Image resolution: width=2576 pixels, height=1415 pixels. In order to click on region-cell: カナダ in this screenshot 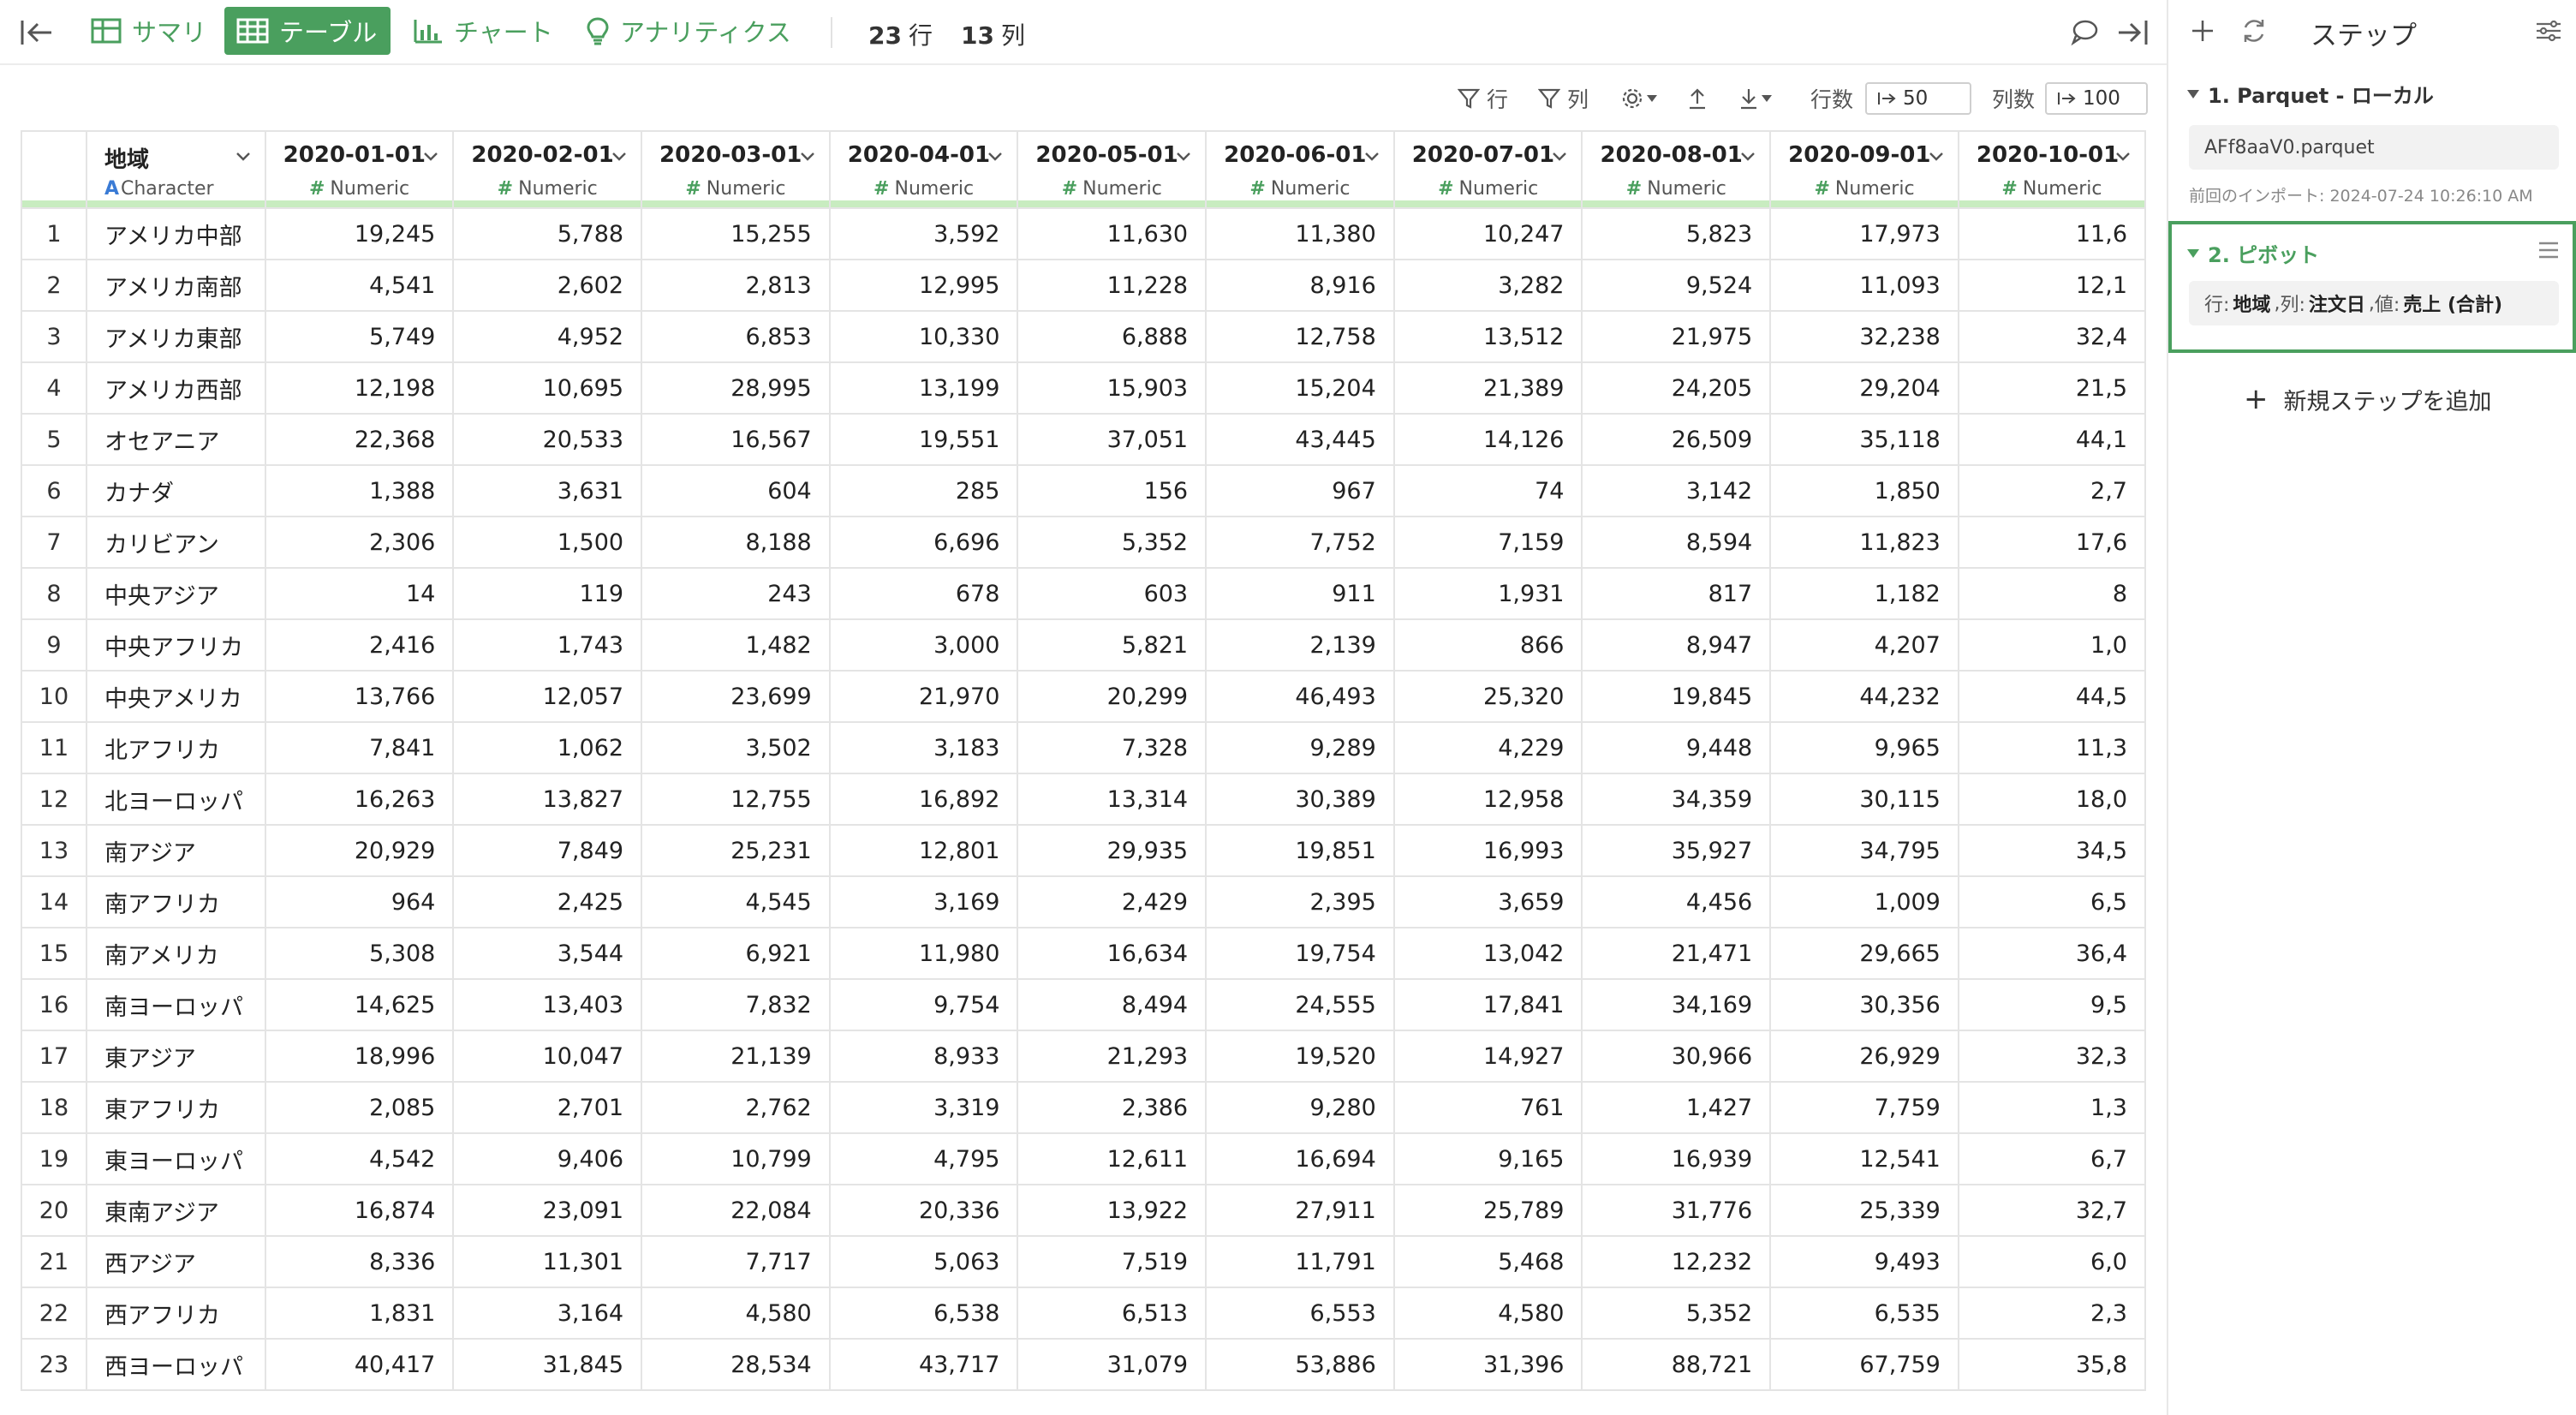, I will do `click(175, 491)`.